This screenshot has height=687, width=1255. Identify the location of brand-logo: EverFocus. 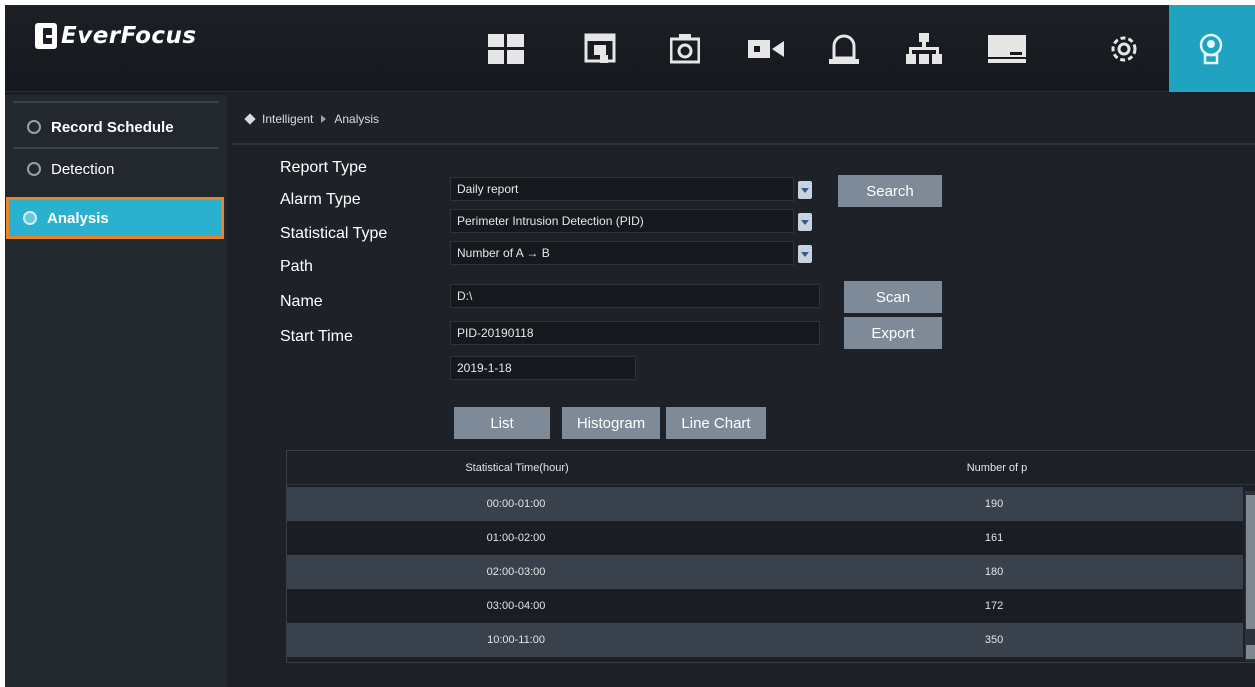
(116, 36).